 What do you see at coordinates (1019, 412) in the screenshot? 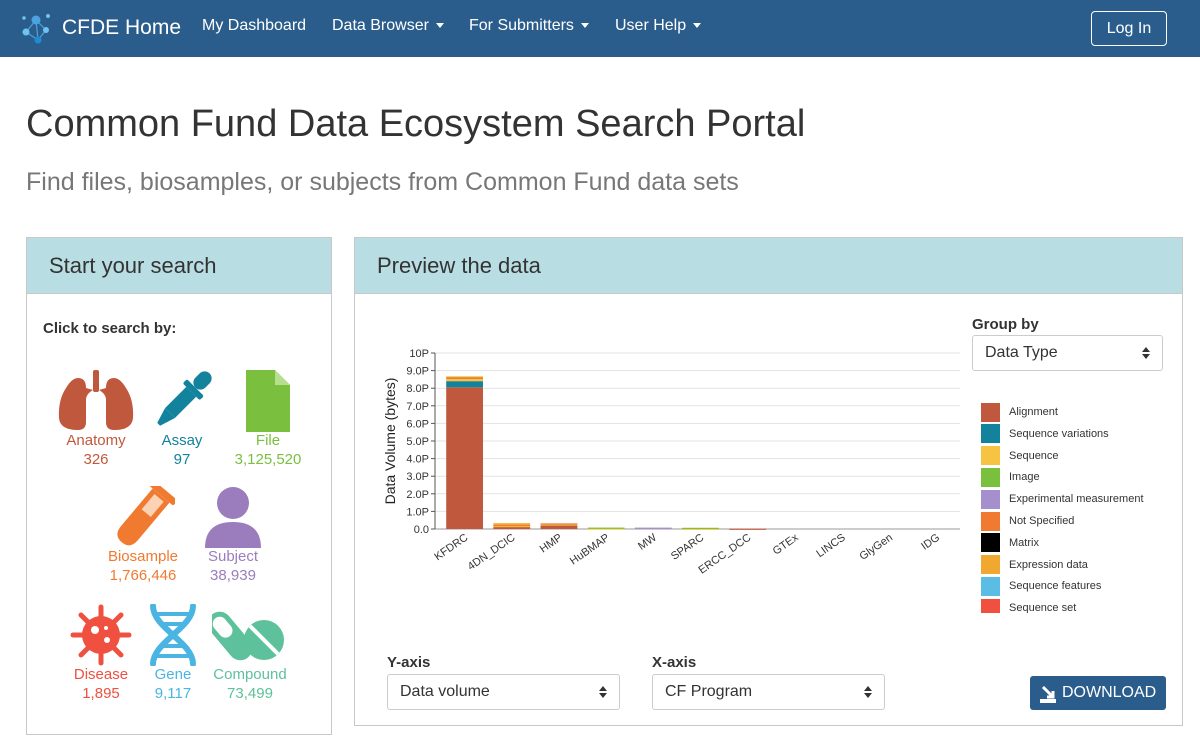
I see `legend-item: Alignment` at bounding box center [1019, 412].